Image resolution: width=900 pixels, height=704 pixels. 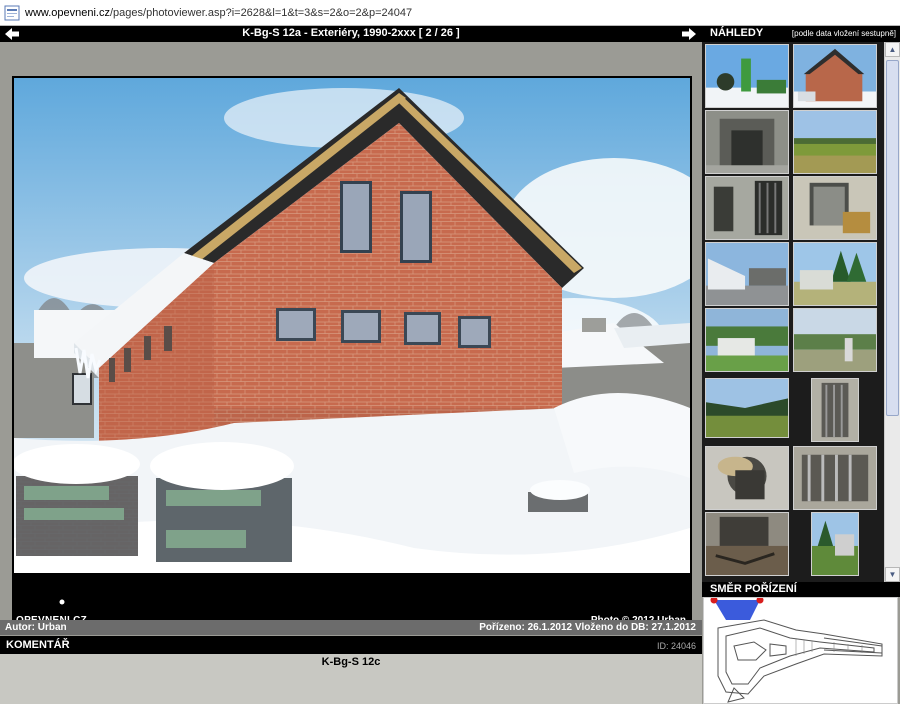 What do you see at coordinates (796, 650) in the screenshot?
I see `bunker-floor-plan` at bounding box center [796, 650].